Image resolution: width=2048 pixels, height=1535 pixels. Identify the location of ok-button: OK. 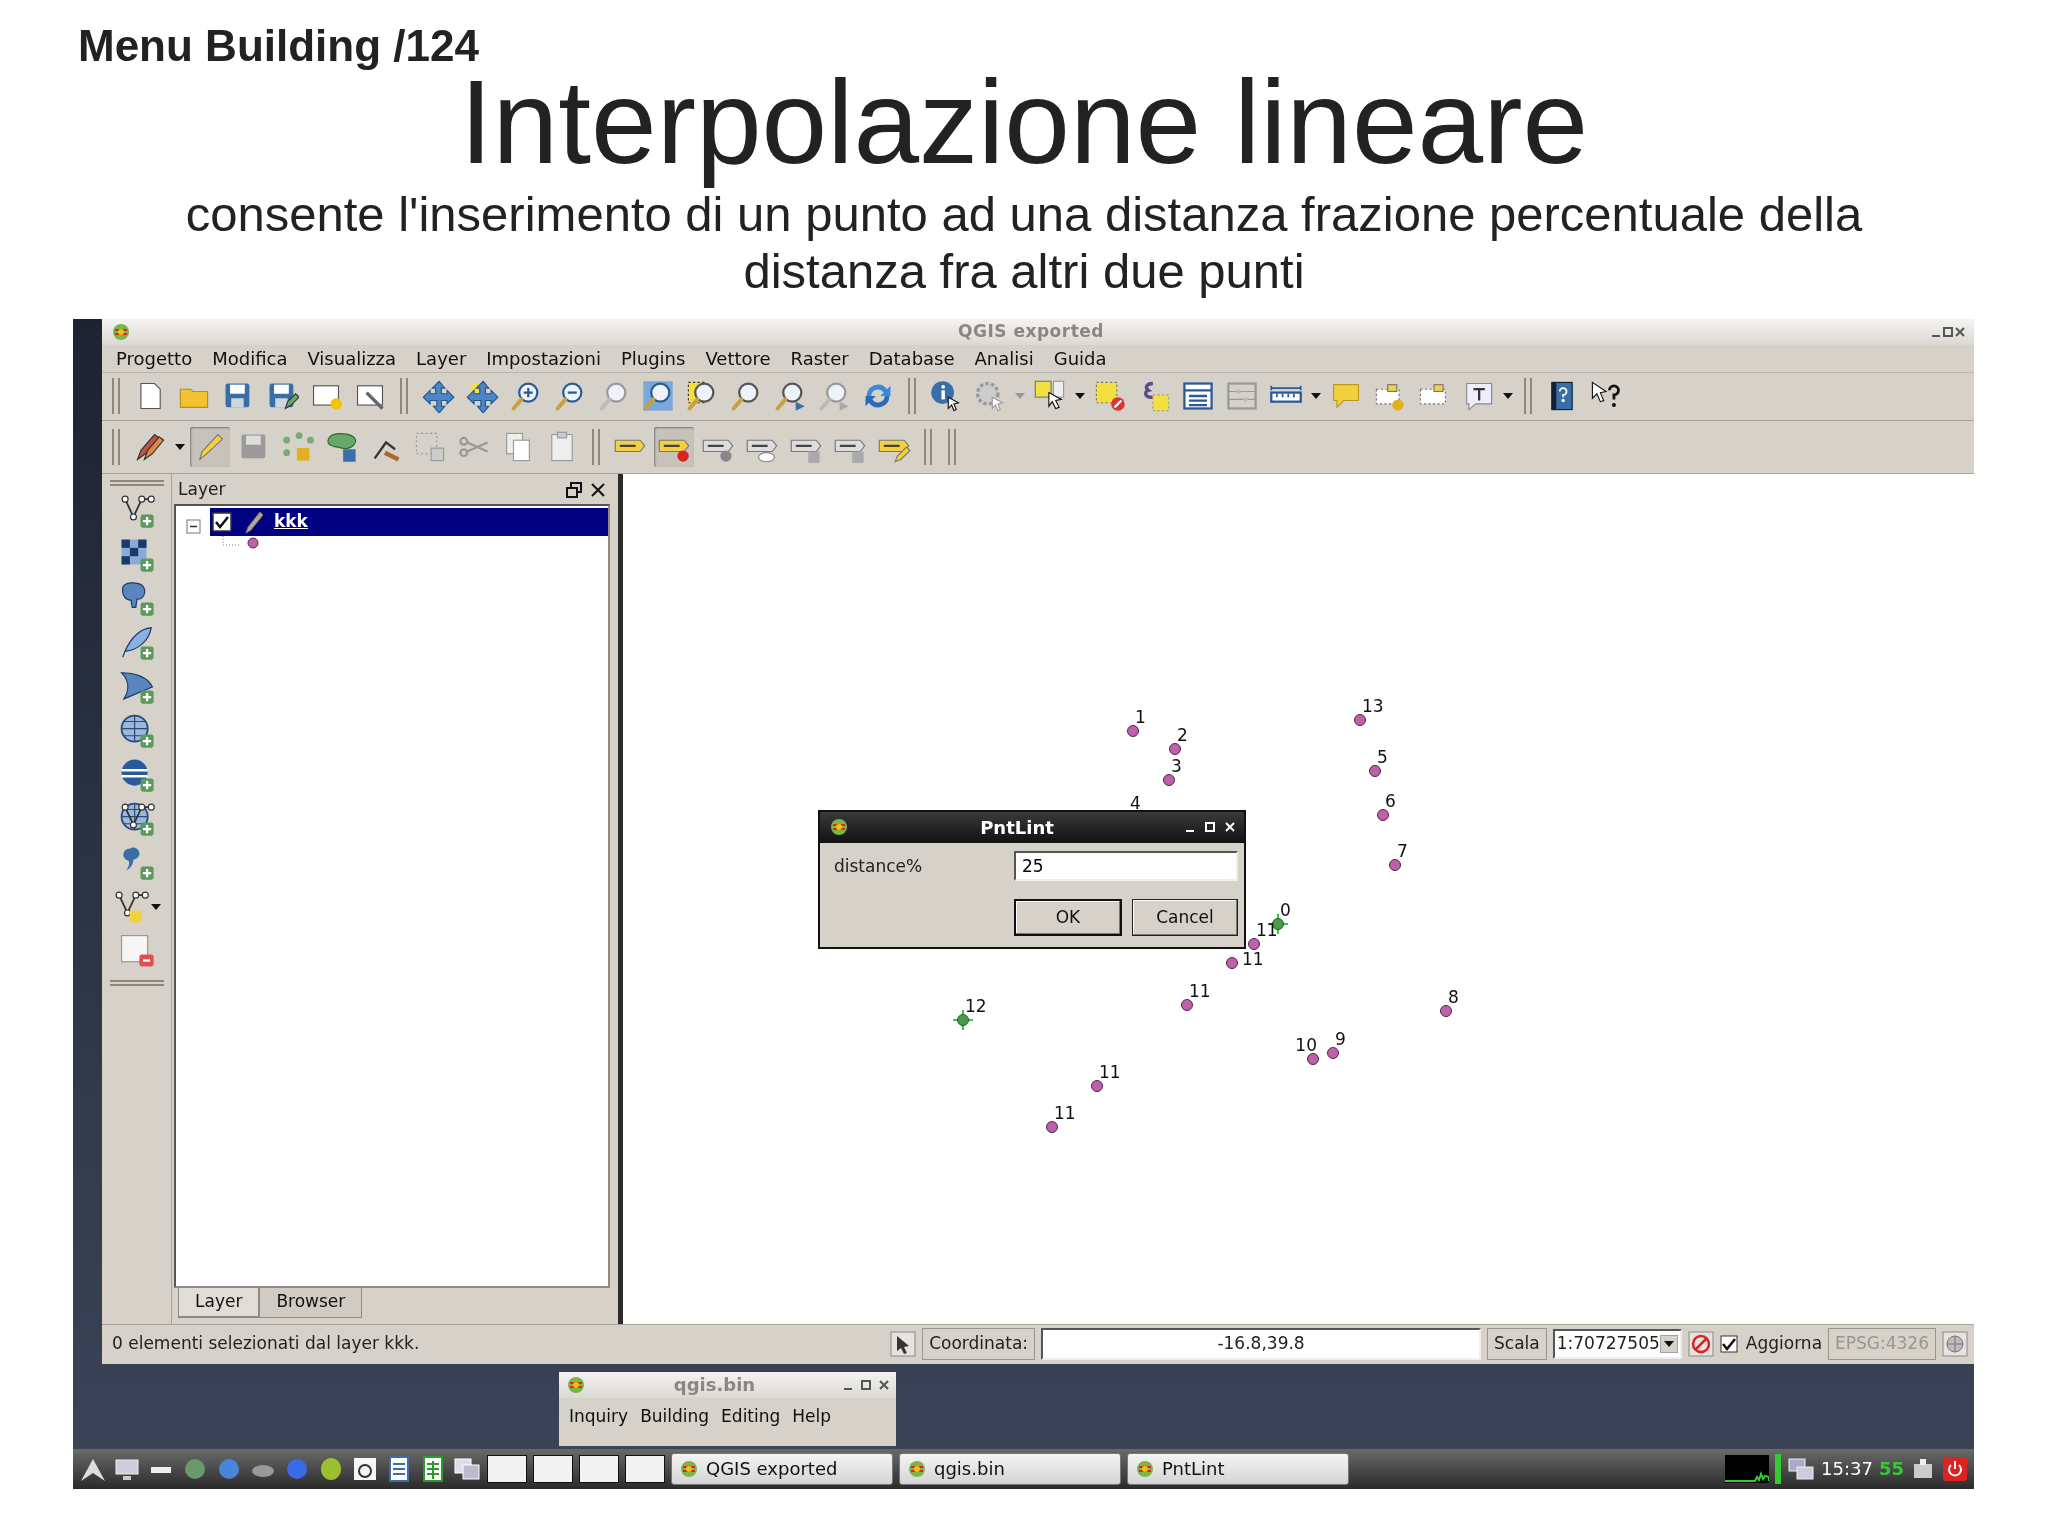
(1068, 917).